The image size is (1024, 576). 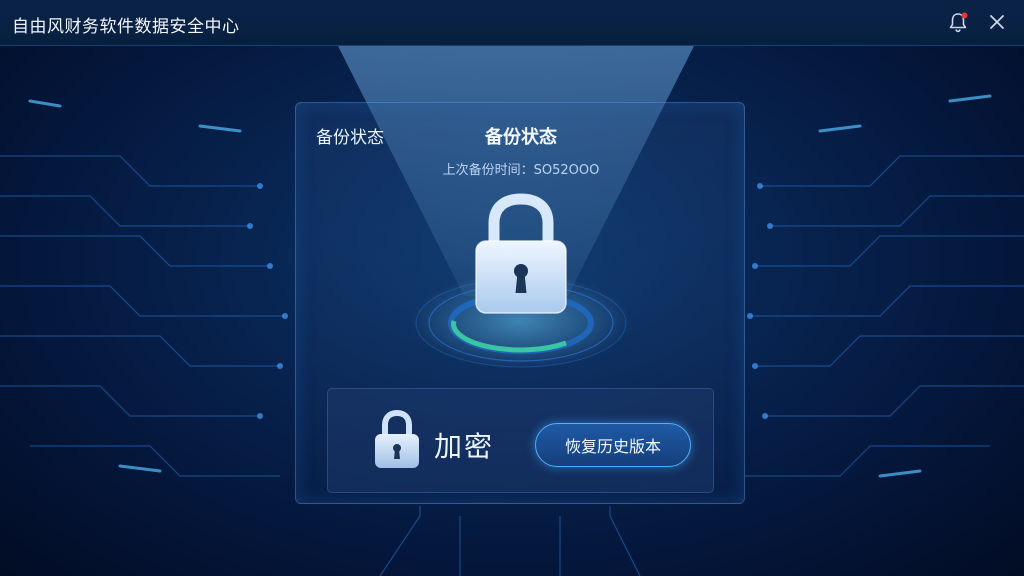 I want to click on lock-icon, so click(x=397, y=438).